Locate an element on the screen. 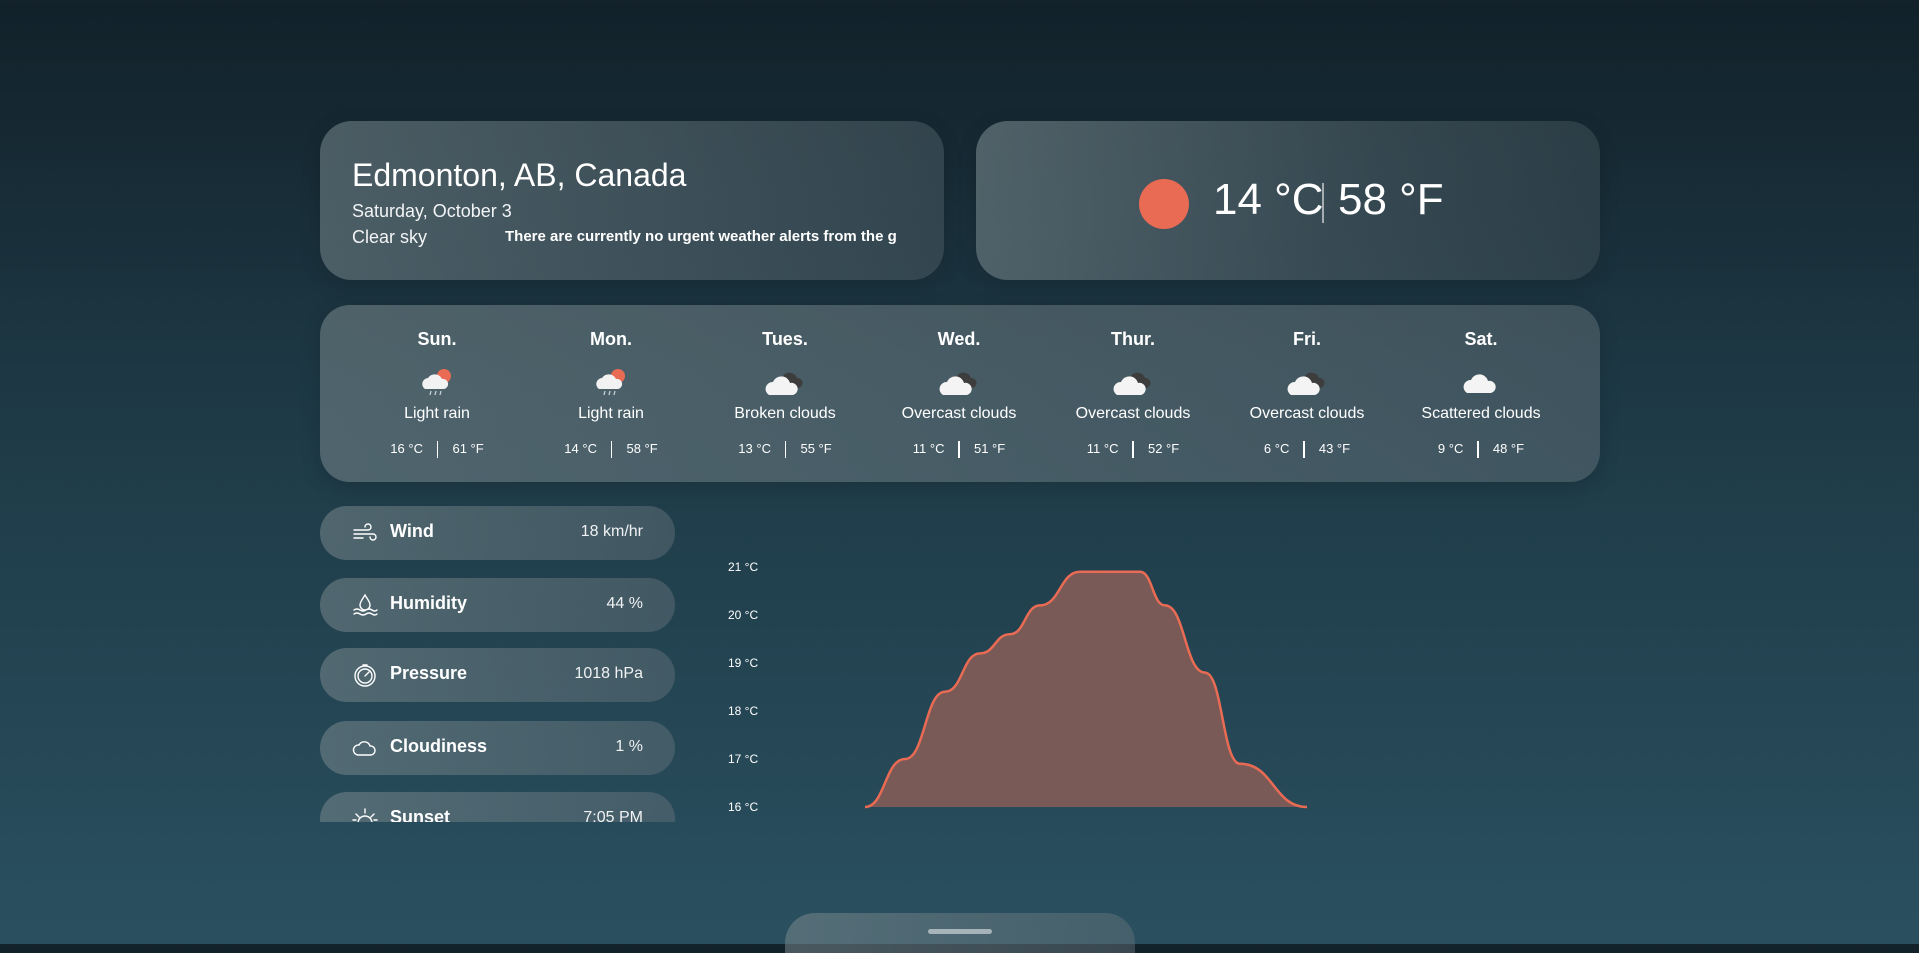 Image resolution: width=1919 pixels, height=953 pixels. stat-sunset: Sunset 7:05 PM is located at coordinates (497, 807).